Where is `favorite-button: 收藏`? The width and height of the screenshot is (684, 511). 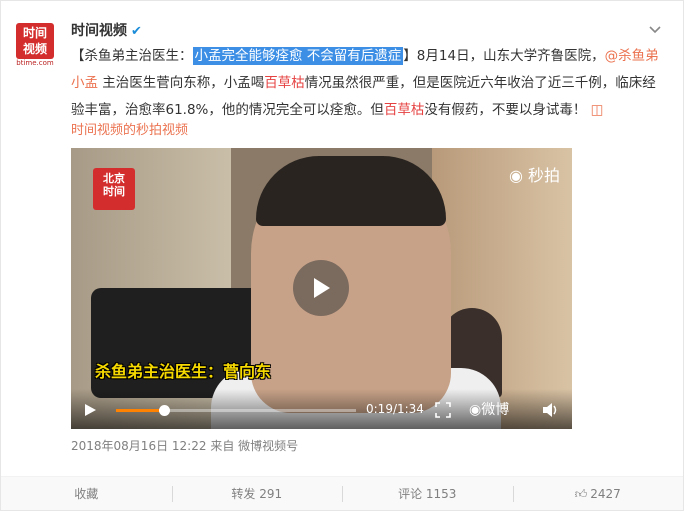 favorite-button: 收藏 is located at coordinates (86, 493).